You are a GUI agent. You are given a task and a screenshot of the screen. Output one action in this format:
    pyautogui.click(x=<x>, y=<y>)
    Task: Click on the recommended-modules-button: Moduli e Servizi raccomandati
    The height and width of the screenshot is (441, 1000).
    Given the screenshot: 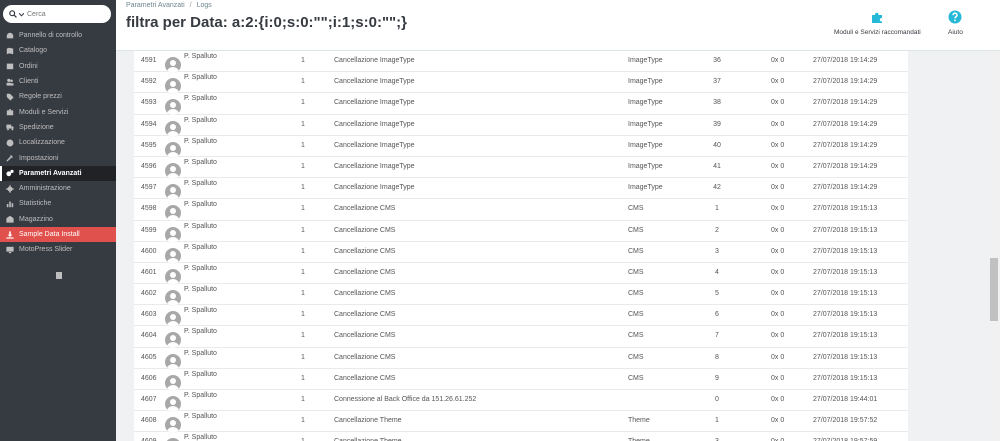 What is the action you would take?
    pyautogui.click(x=877, y=23)
    